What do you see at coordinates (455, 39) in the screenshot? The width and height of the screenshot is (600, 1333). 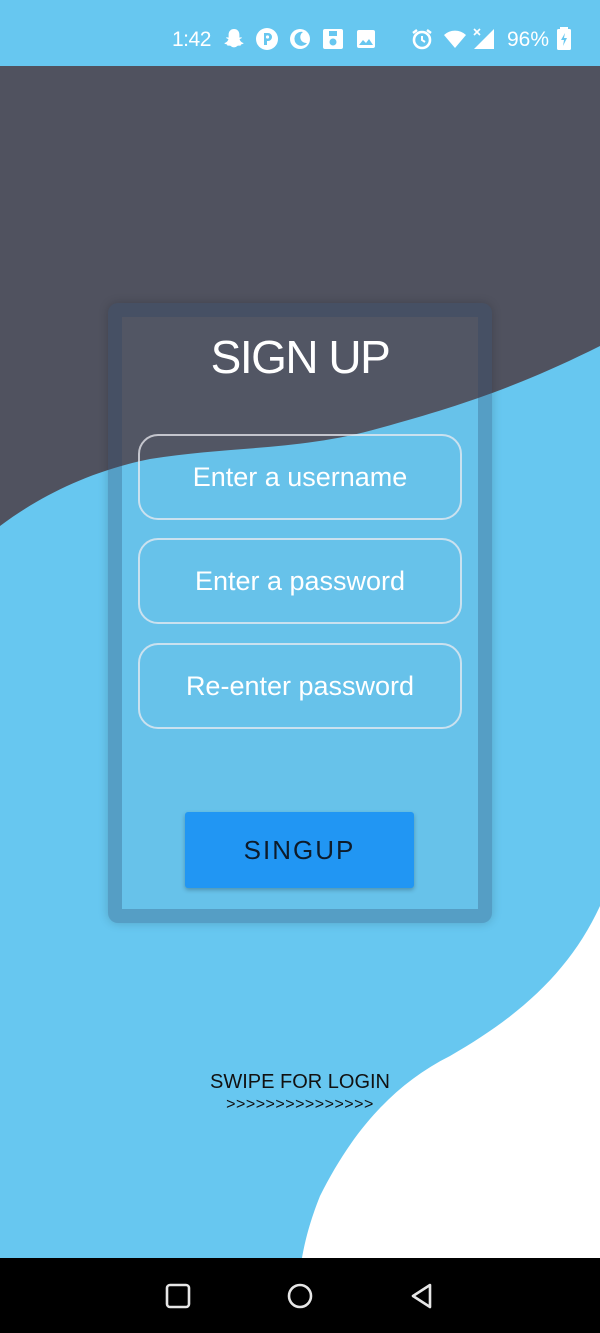 I see `wifi-icon` at bounding box center [455, 39].